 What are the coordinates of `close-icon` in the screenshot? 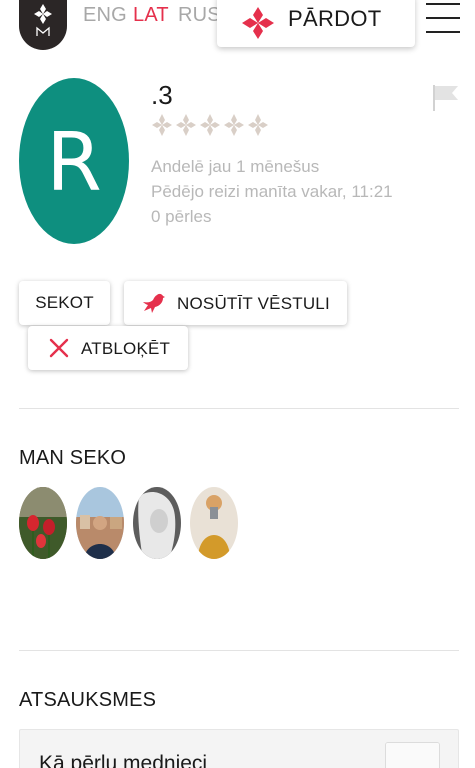 It's located at (59, 348).